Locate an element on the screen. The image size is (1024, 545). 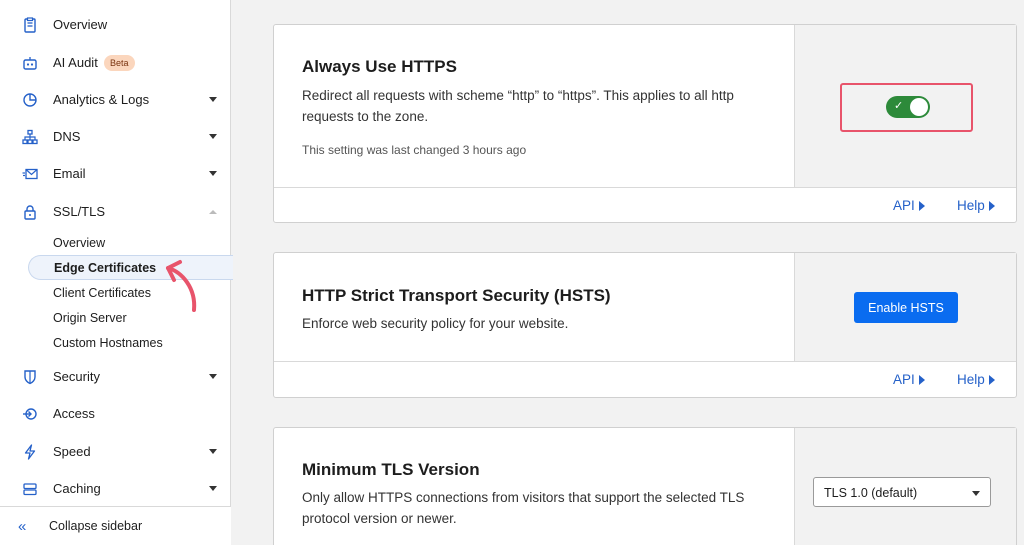
collapse-sidebar-label: Collapse sidebar is located at coordinates (96, 526).